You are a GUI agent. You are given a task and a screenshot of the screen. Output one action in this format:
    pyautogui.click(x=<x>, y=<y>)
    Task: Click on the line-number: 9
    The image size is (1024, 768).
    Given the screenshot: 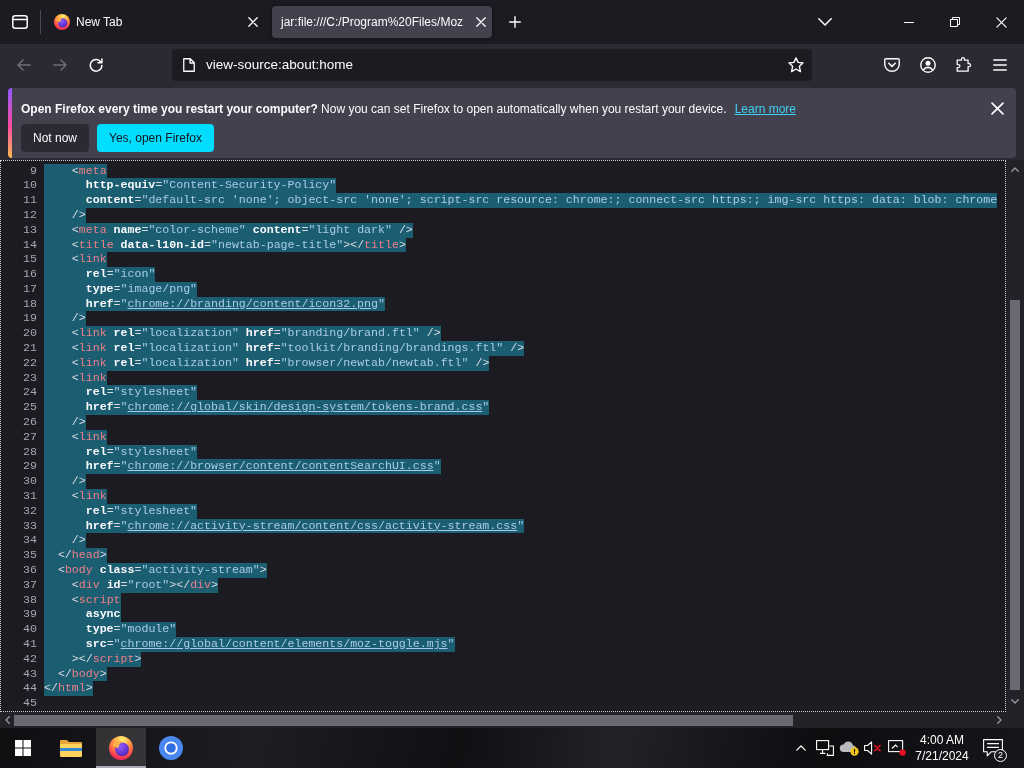 What is the action you would take?
    pyautogui.click(x=33, y=171)
    